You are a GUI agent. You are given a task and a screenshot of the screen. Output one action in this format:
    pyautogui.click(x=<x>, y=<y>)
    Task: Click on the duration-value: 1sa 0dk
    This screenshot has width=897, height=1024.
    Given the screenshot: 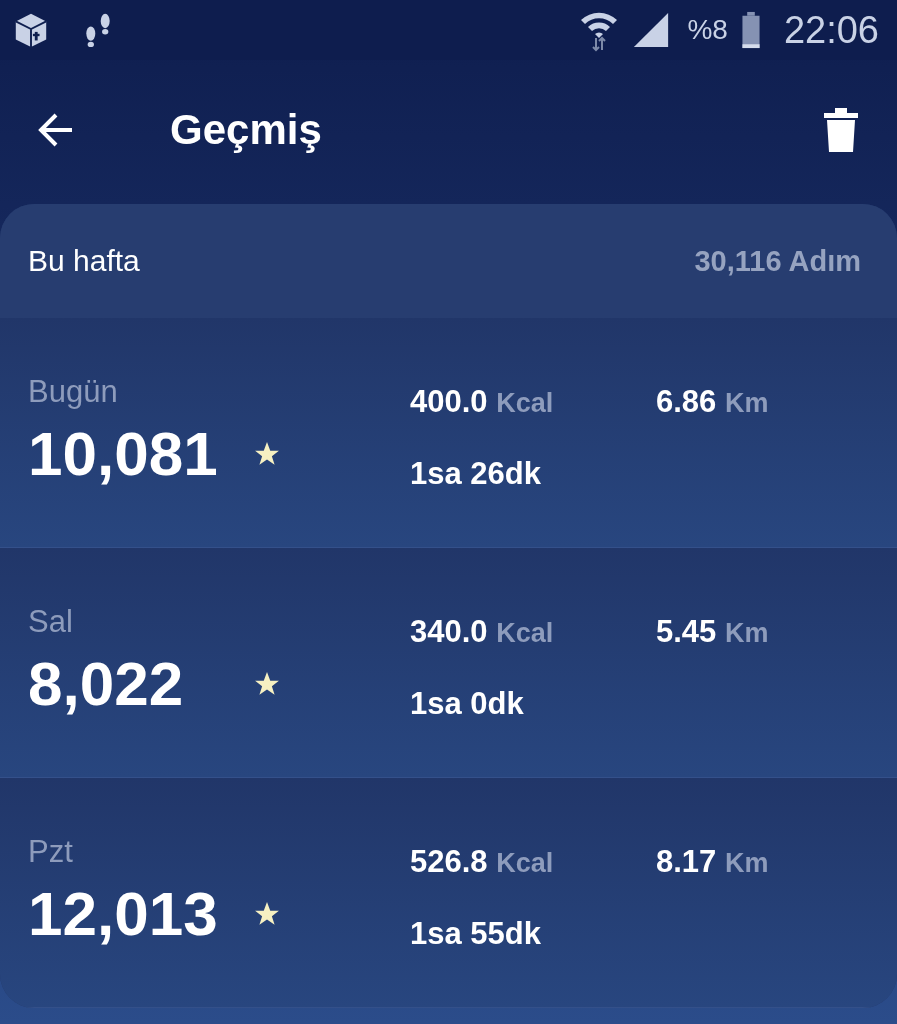 What is the action you would take?
    pyautogui.click(x=467, y=704)
    